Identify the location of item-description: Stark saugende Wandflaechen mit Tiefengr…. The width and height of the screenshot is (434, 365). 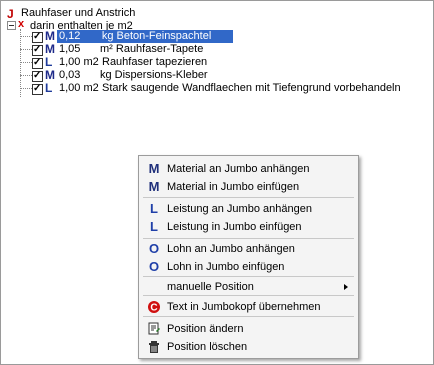
(251, 88).